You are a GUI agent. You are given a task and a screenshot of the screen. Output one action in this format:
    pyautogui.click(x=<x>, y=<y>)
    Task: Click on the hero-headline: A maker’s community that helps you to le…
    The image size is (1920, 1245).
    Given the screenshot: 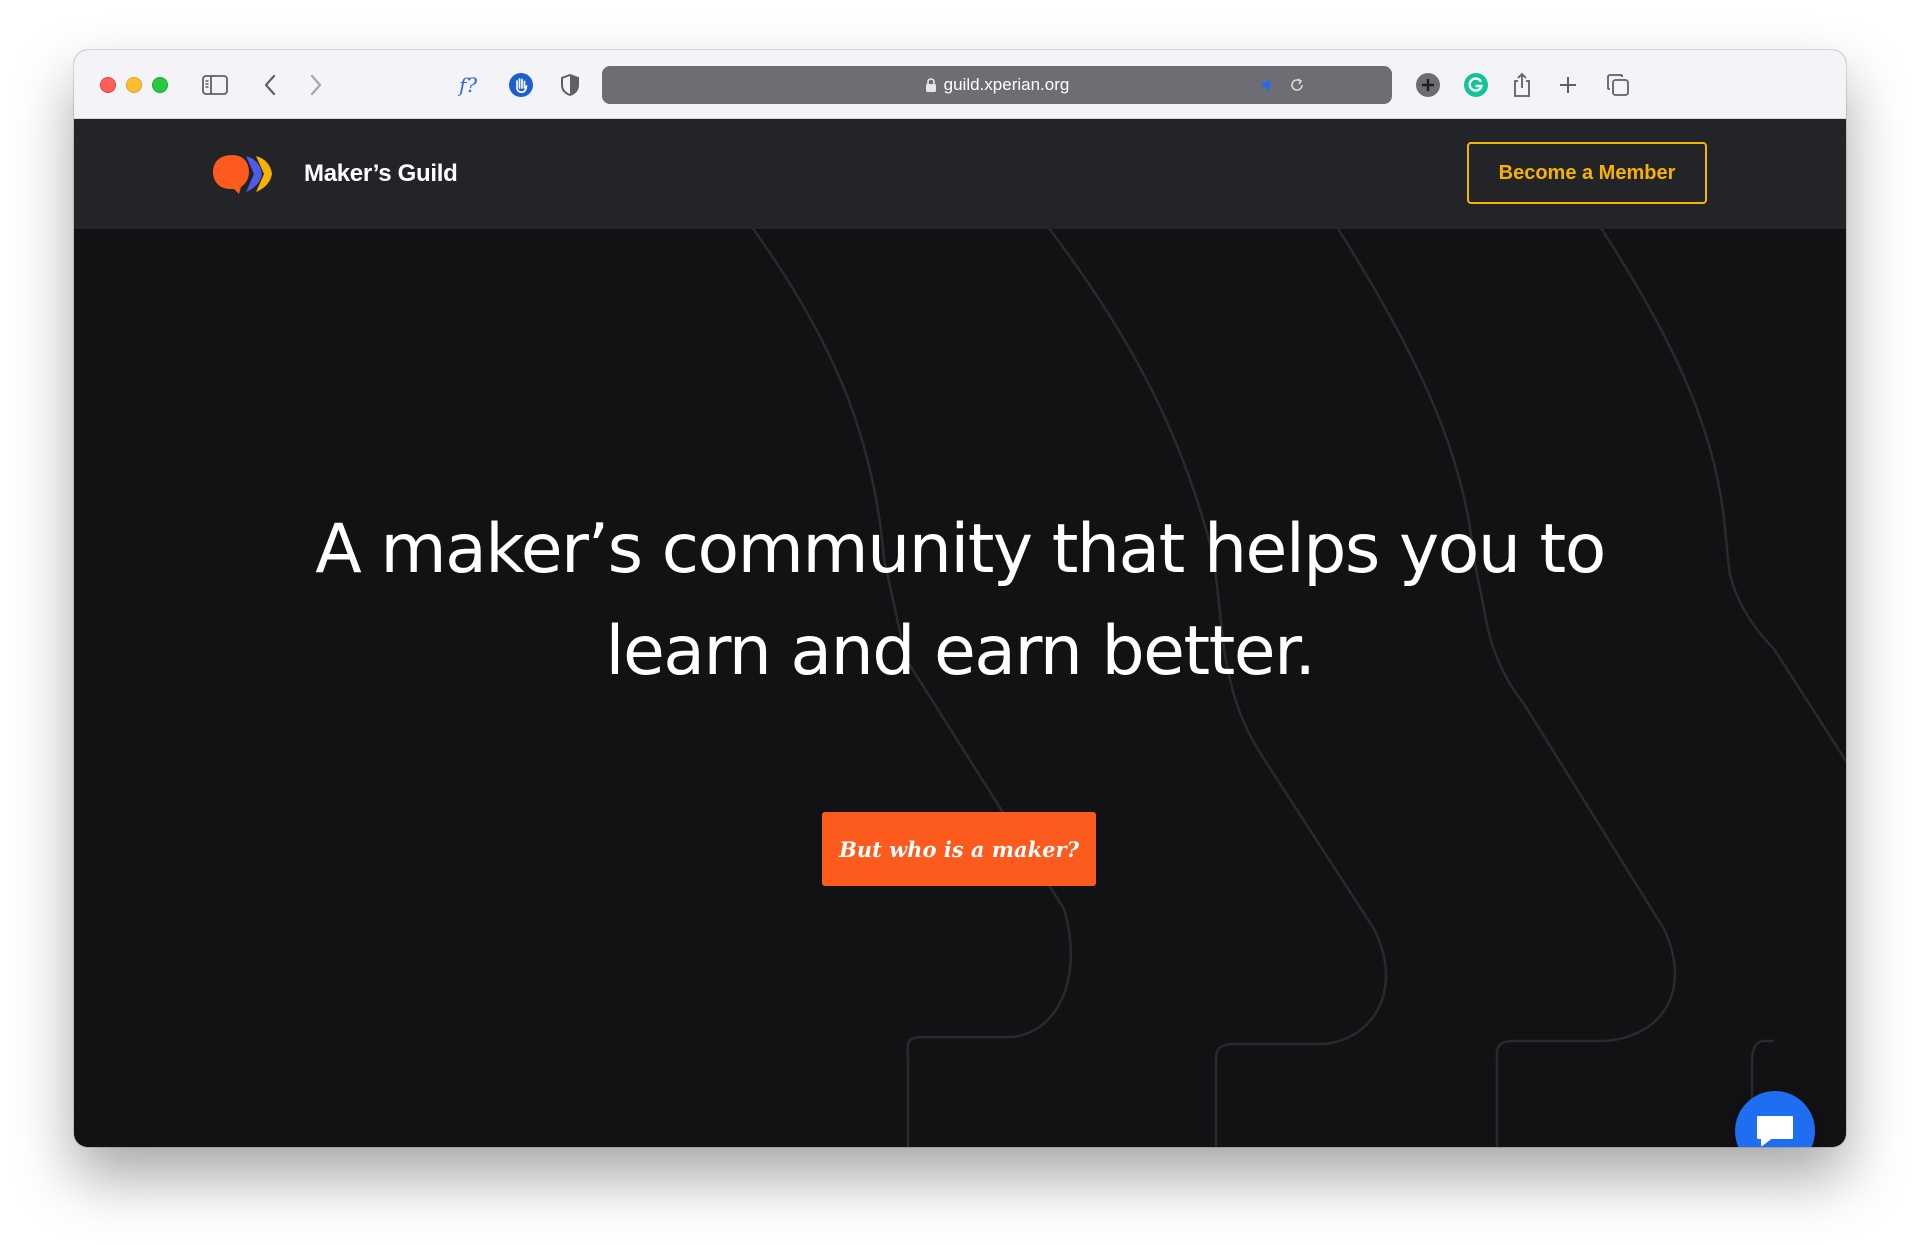 What is the action you would take?
    pyautogui.click(x=960, y=601)
    